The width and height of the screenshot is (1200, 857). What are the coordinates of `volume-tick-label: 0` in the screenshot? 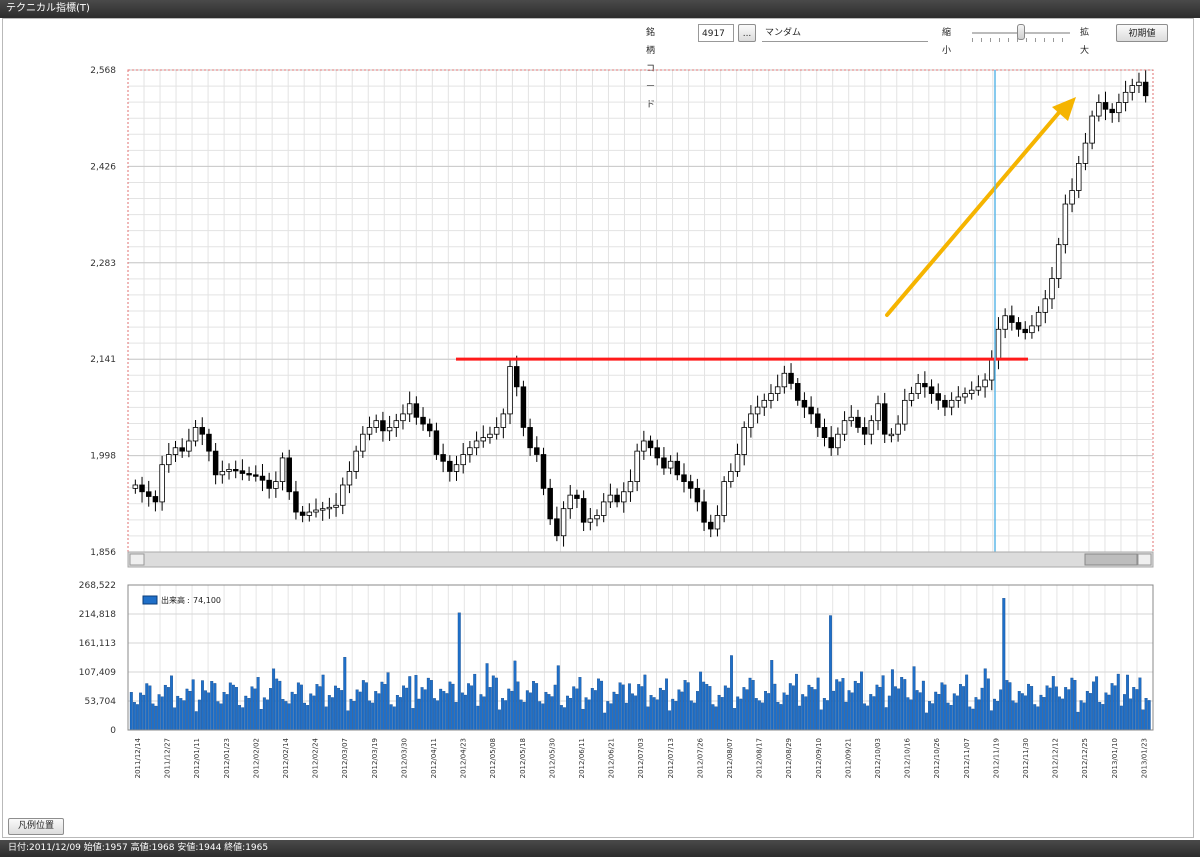 It's located at (113, 731).